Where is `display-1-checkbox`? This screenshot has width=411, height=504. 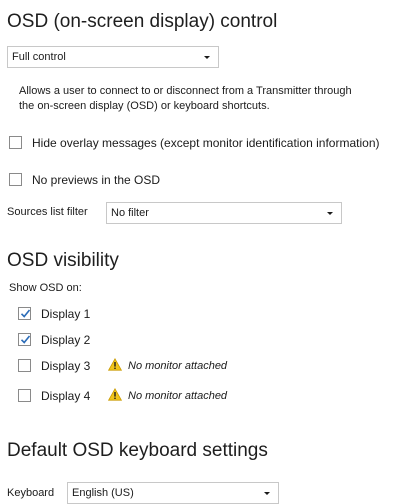 display-1-checkbox is located at coordinates (24, 313).